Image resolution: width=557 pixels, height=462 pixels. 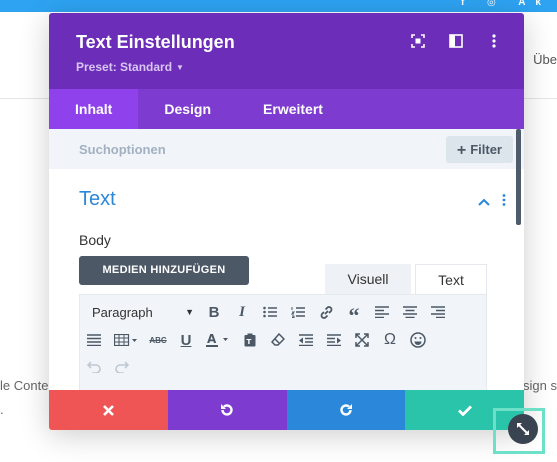 I want to click on redo-button, so click(x=346, y=410).